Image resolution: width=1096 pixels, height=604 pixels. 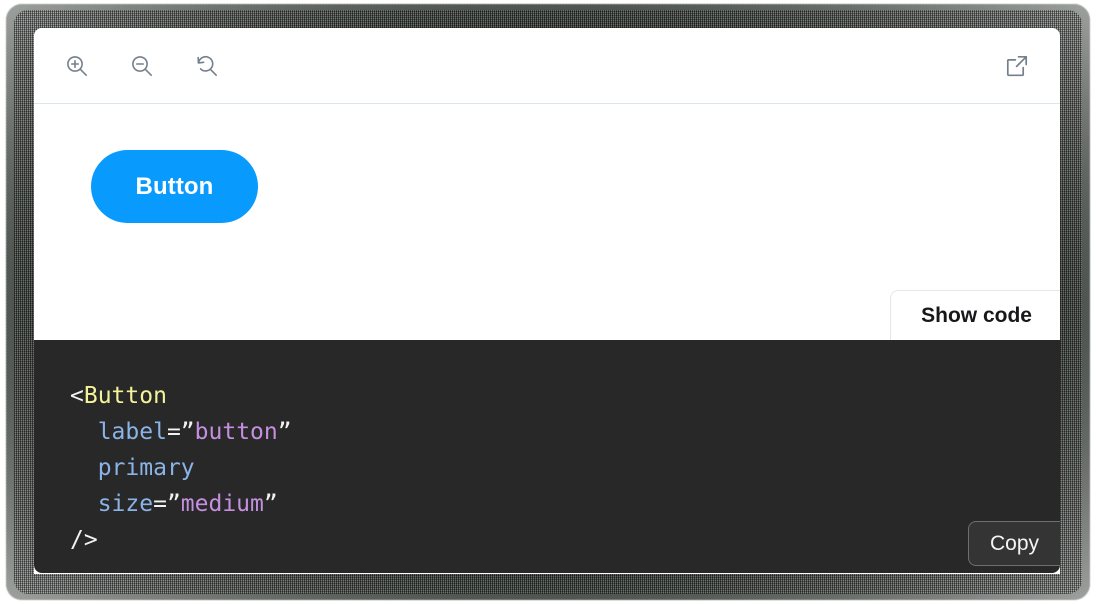 I want to click on zoom-reset-icon, so click(x=207, y=66).